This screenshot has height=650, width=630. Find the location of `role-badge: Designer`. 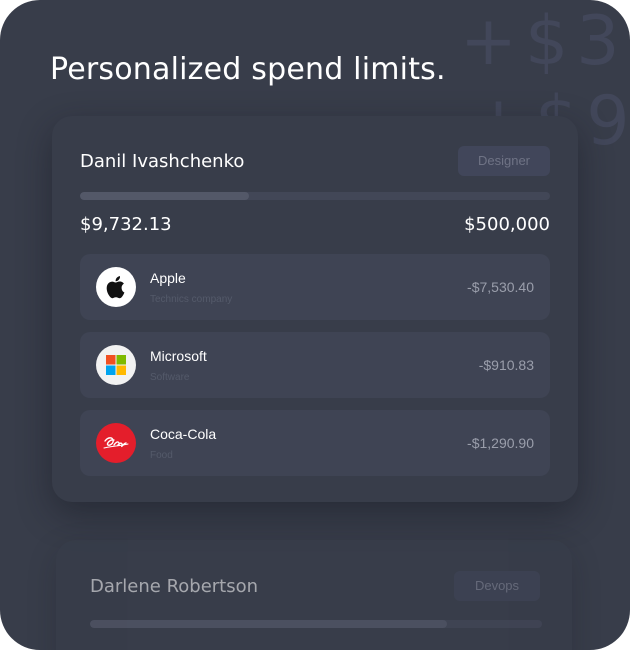

role-badge: Designer is located at coordinates (504, 161).